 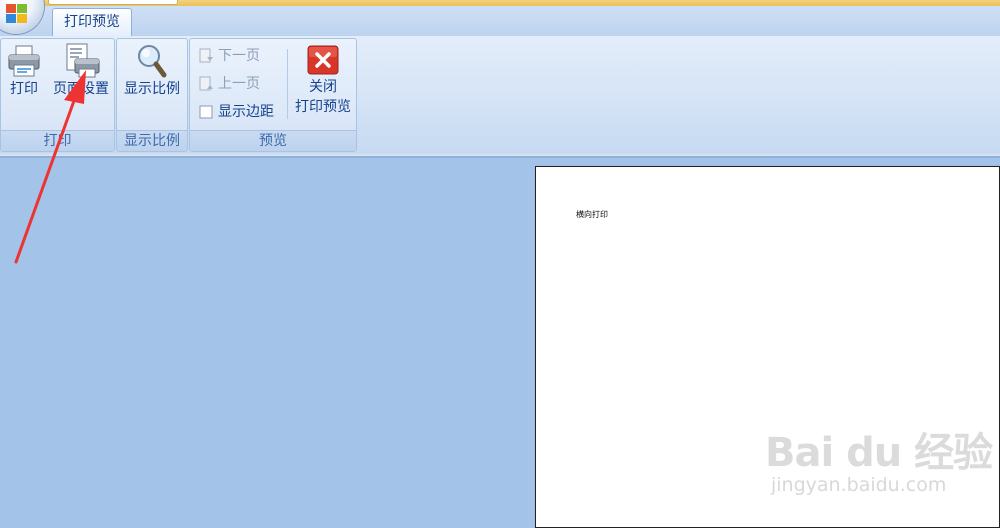 What do you see at coordinates (152, 140) in the screenshot?
I see `group-zoom-label: 显示比例` at bounding box center [152, 140].